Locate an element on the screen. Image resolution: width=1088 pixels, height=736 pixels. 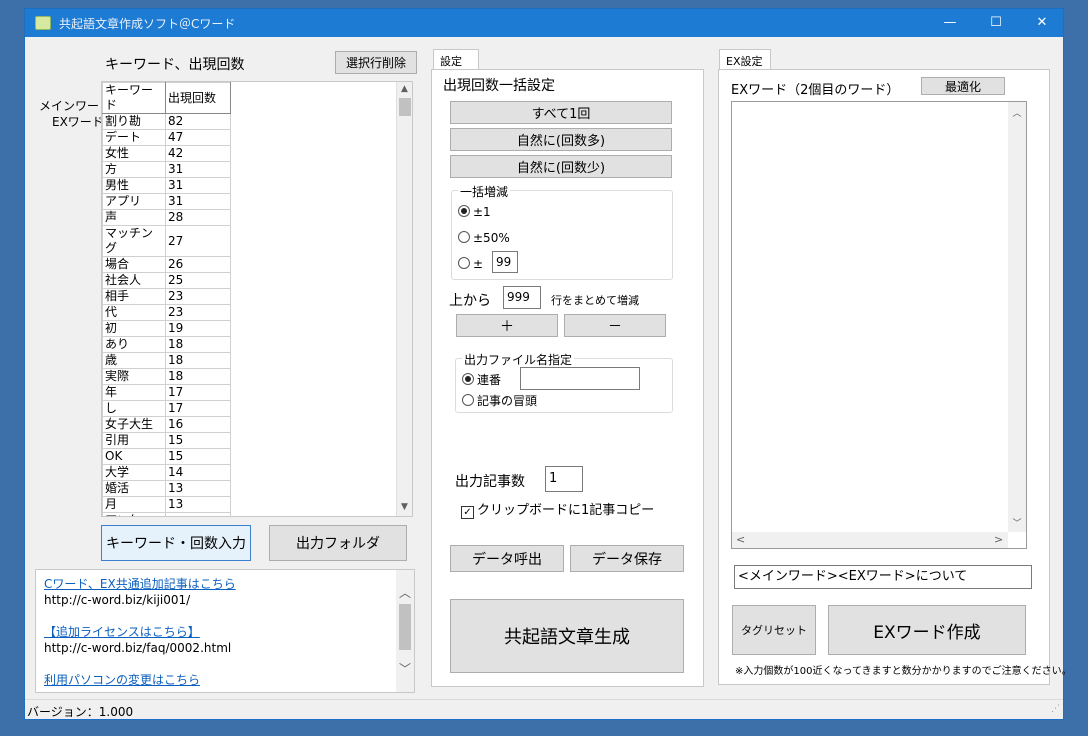
all-once-button: すべて1回 is located at coordinates (561, 112).